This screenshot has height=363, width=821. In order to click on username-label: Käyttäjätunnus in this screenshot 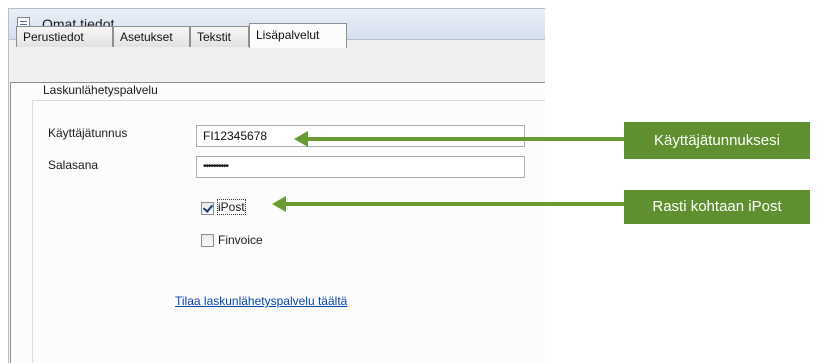, I will do `click(88, 133)`.